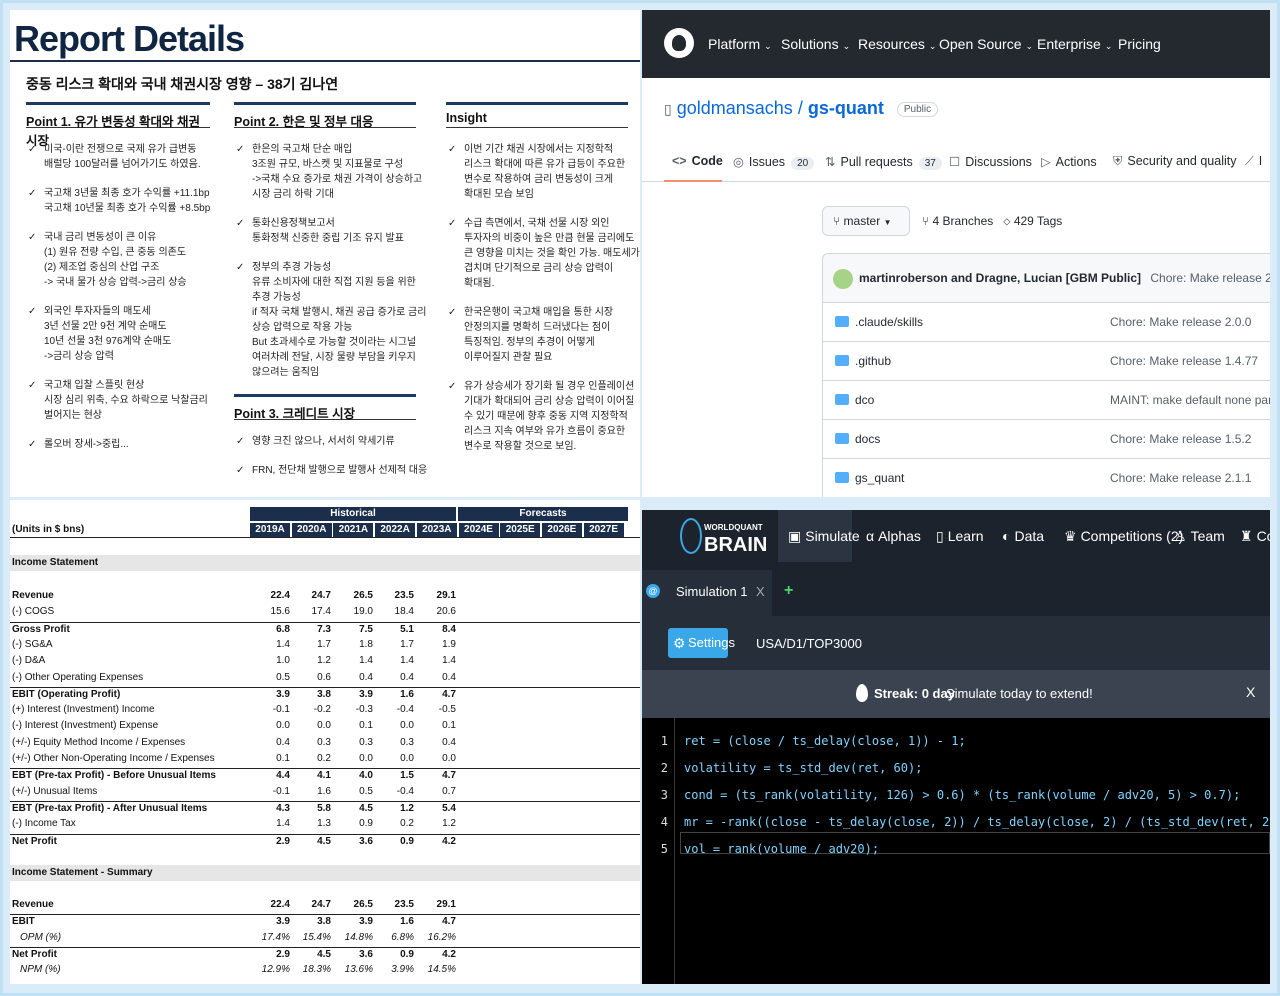 The width and height of the screenshot is (1280, 996). Describe the element at coordinates (879, 478) in the screenshot. I see `file-name: gs_quant` at that location.